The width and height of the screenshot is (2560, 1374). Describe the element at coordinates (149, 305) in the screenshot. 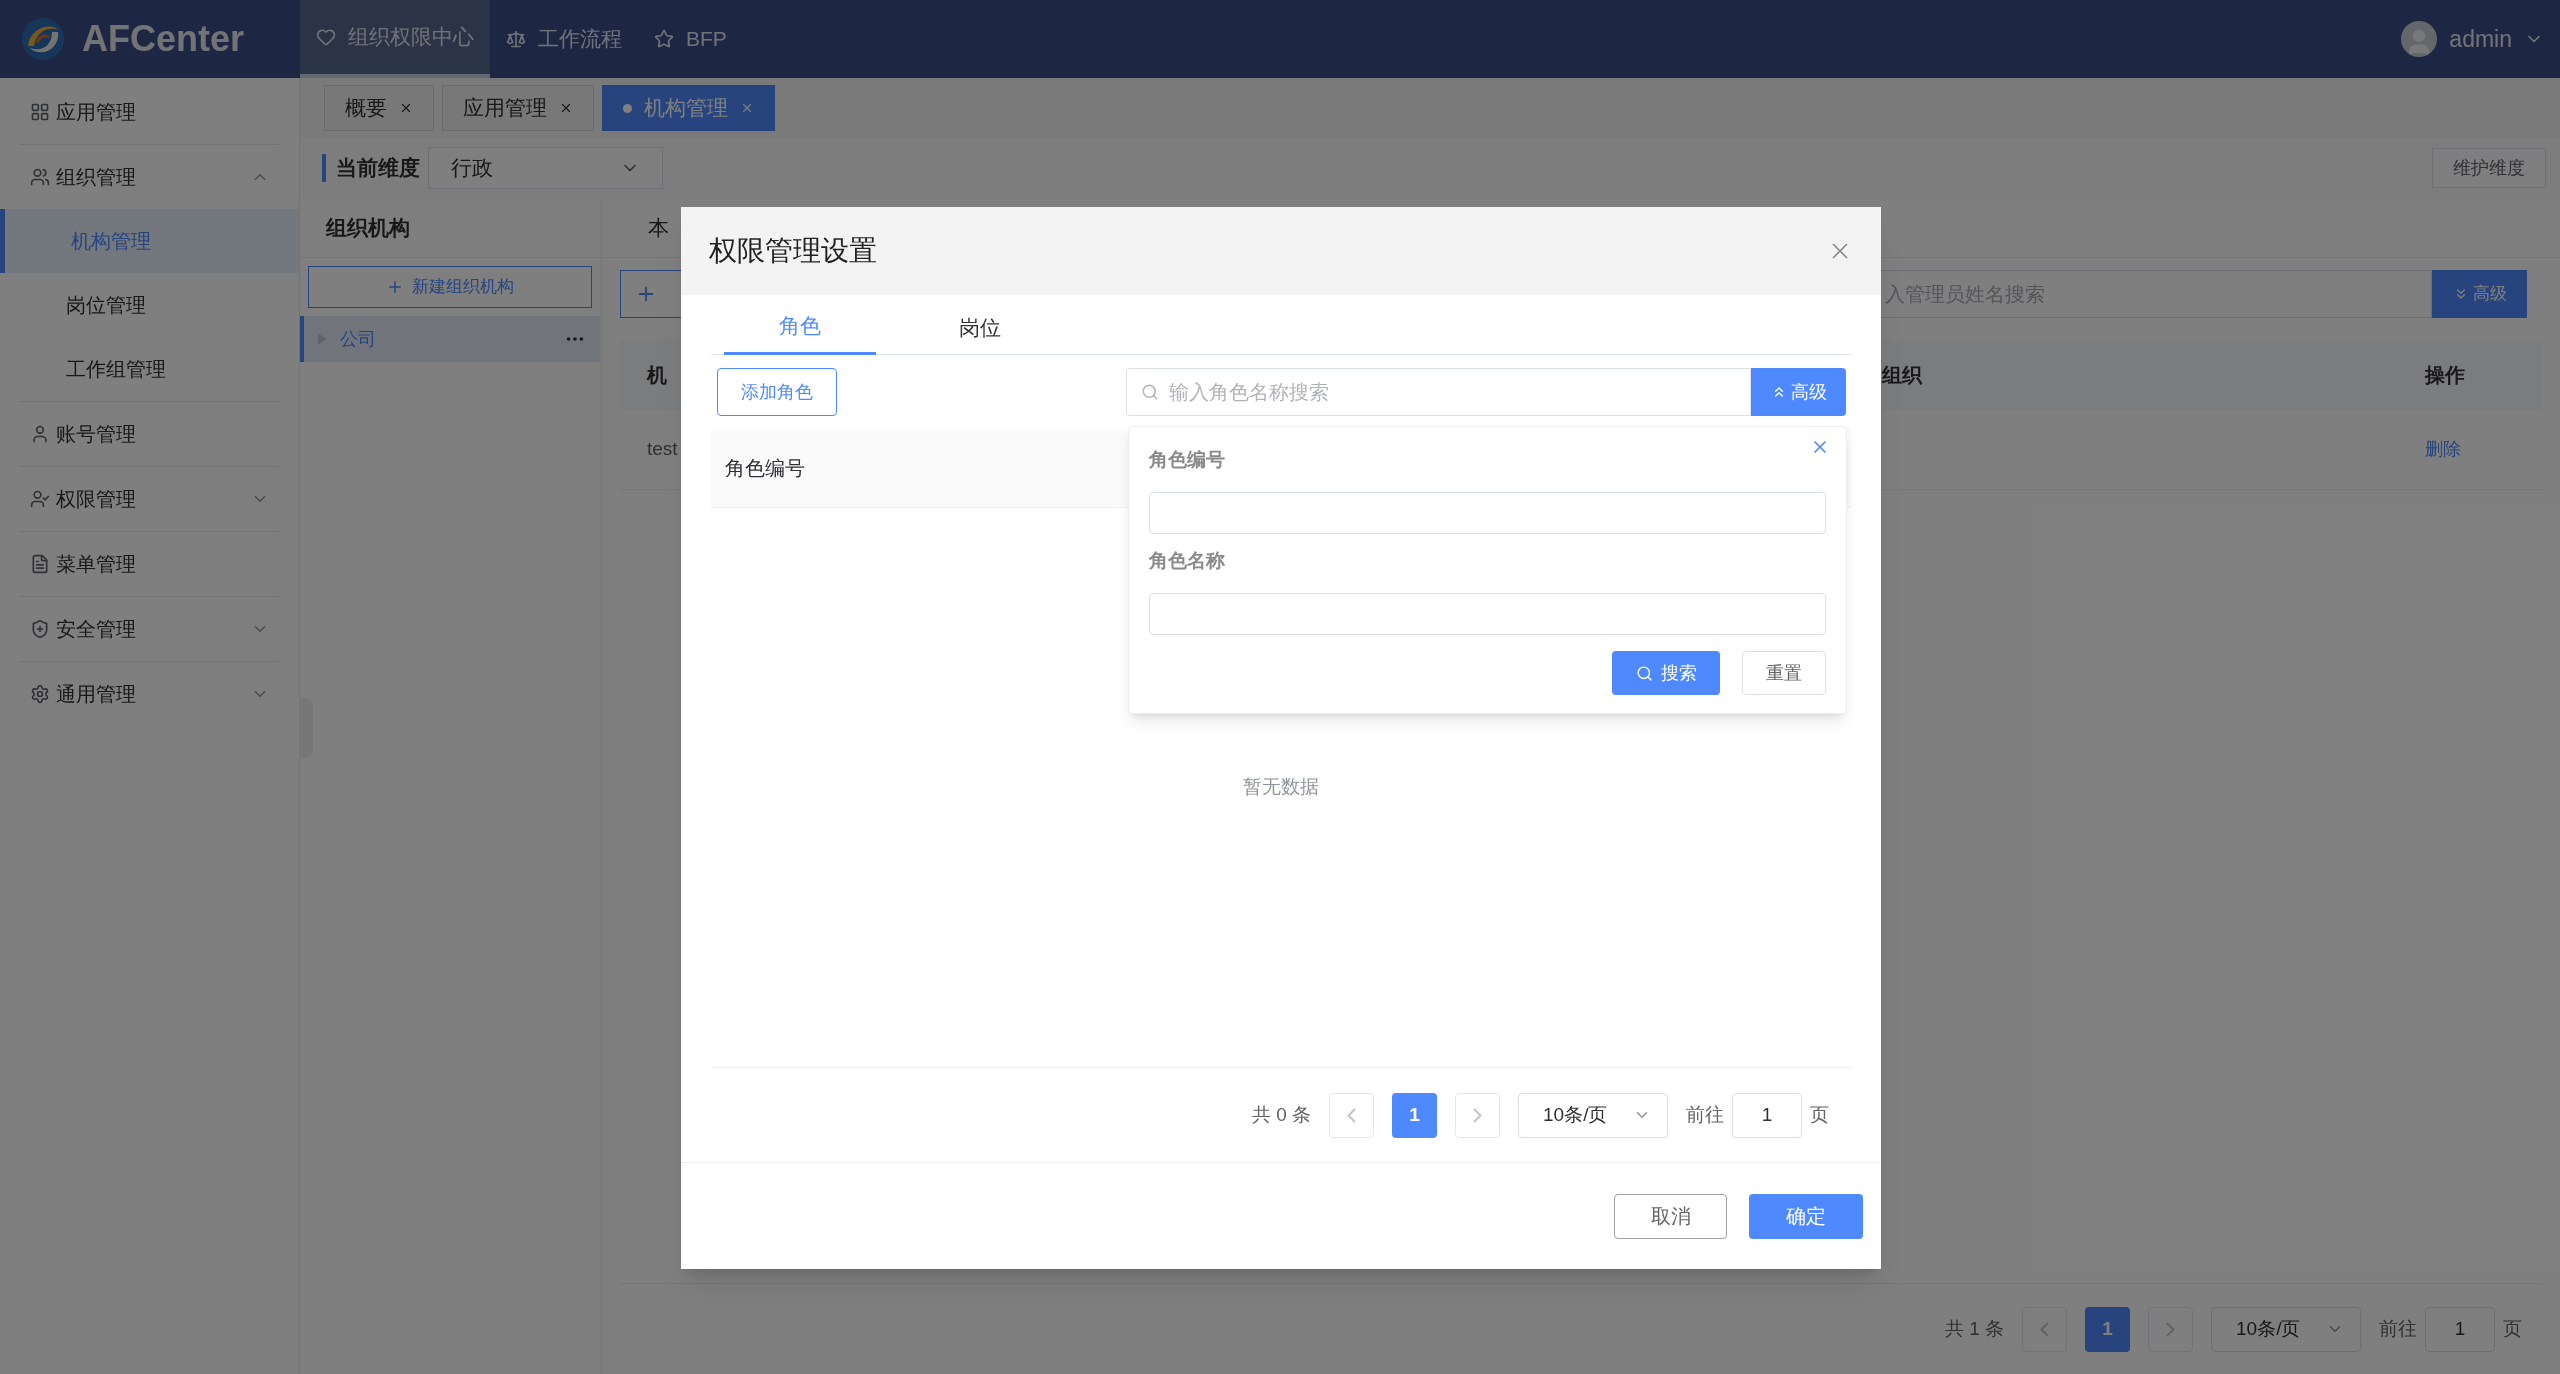

I see `sidebar-item: 岗位管理` at that location.